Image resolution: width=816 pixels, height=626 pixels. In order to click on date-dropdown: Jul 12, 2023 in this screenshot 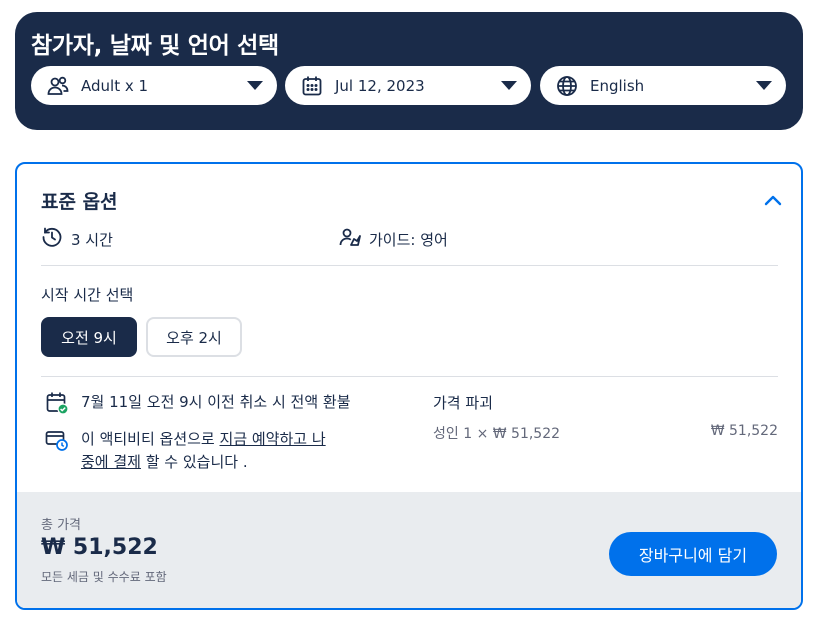, I will do `click(408, 85)`.